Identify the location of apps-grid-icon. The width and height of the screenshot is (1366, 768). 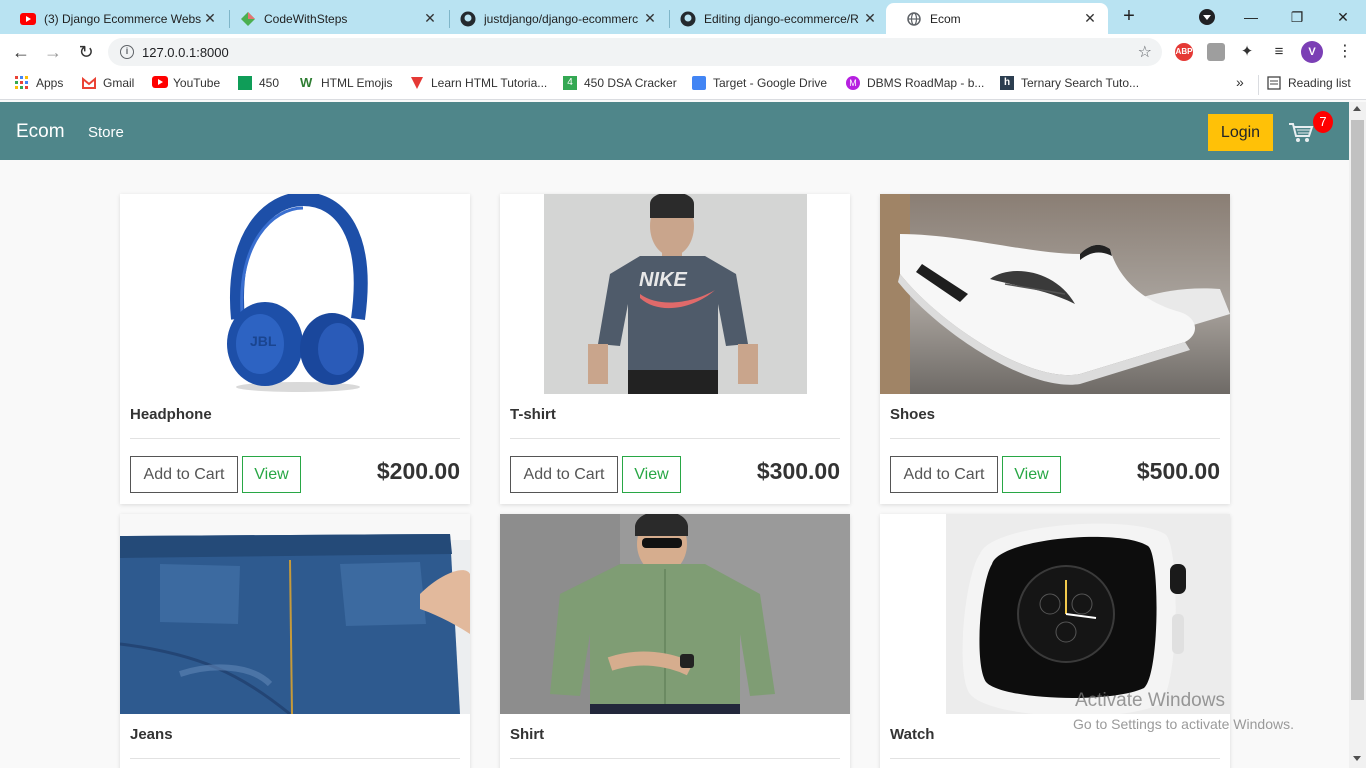
(22, 83).